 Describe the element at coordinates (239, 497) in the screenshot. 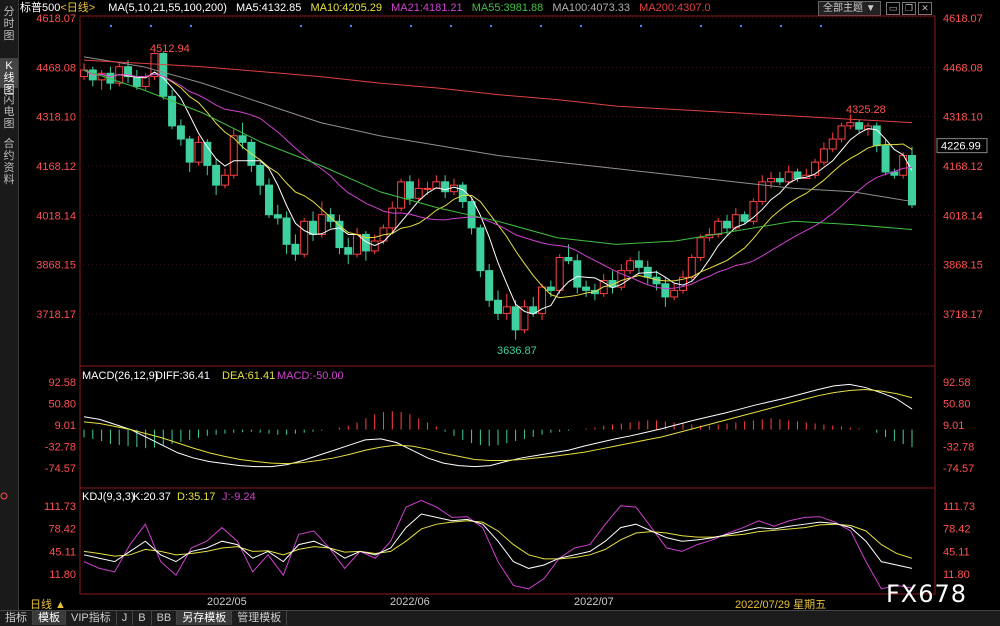

I see `kdj-j-value: J:-9.24` at that location.